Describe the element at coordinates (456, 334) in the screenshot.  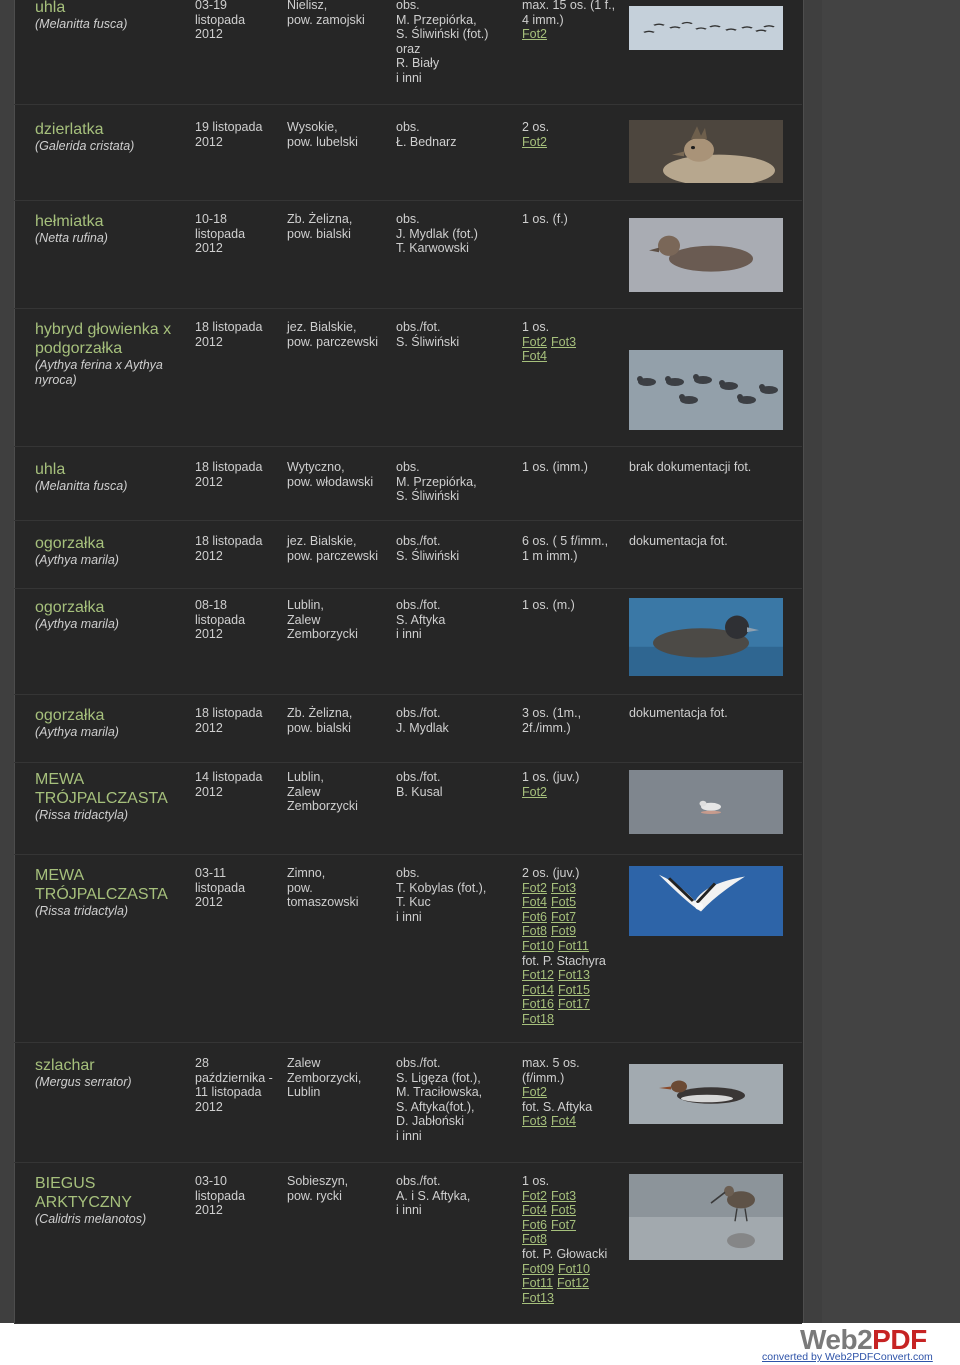
I see `observers-cell: obs./fot. S. Śliwiński` at that location.